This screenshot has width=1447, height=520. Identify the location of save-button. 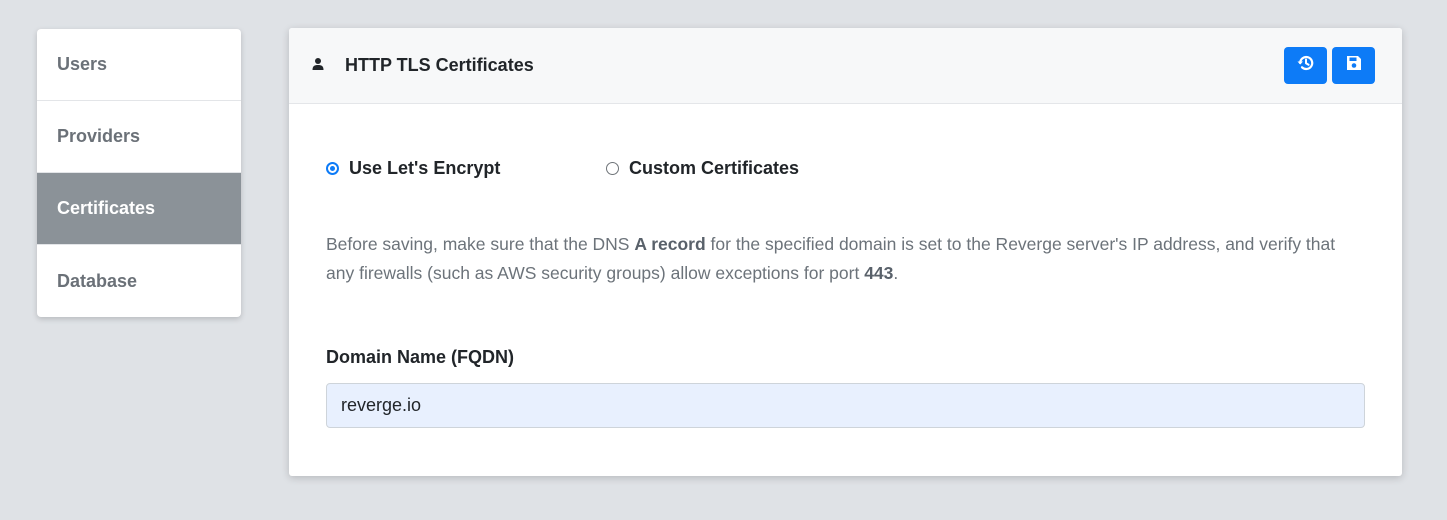
(1353, 65).